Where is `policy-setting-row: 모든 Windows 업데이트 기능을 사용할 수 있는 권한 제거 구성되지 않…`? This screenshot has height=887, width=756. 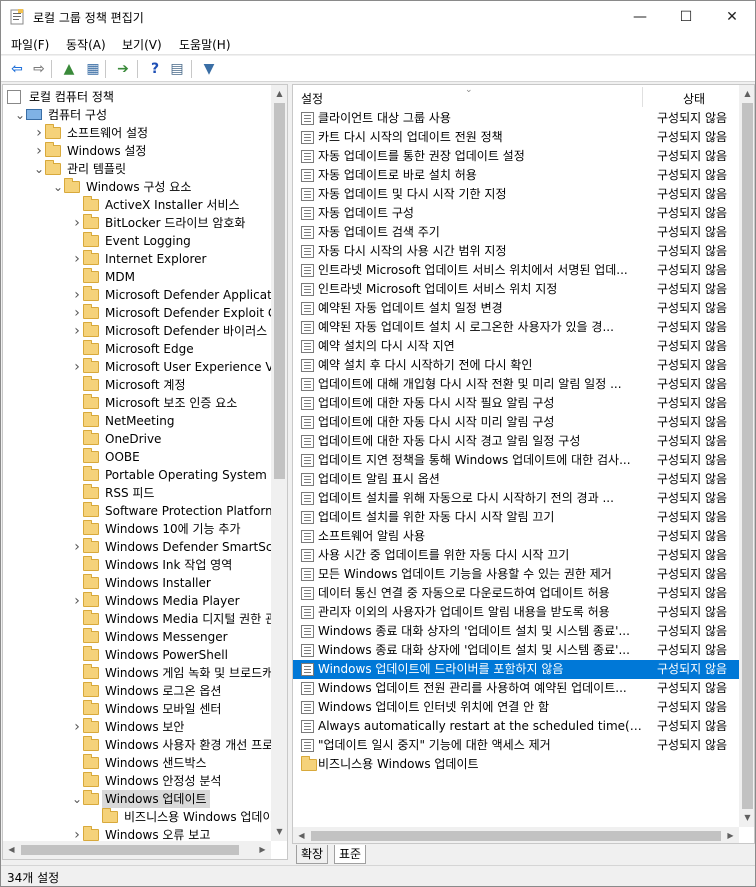 policy-setting-row: 모든 Windows 업데이트 기능을 사용할 수 있는 권한 제거 구성되지 않… is located at coordinates (516, 574).